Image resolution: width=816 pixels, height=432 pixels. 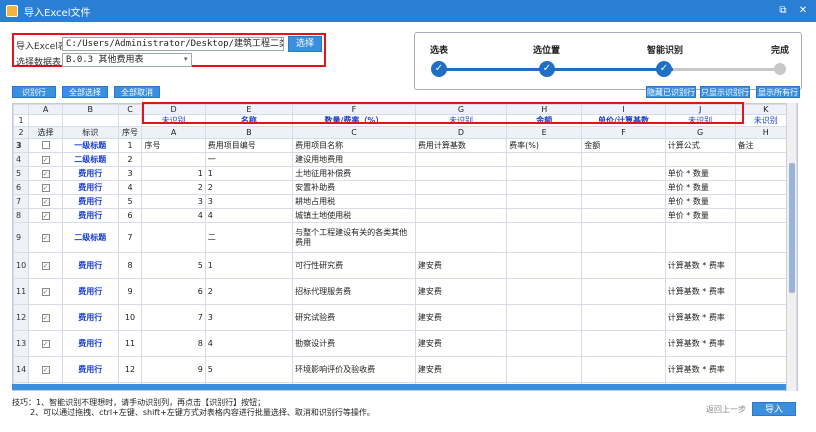 What do you see at coordinates (803, 11) in the screenshot?
I see `close-icon: ✕` at bounding box center [803, 11].